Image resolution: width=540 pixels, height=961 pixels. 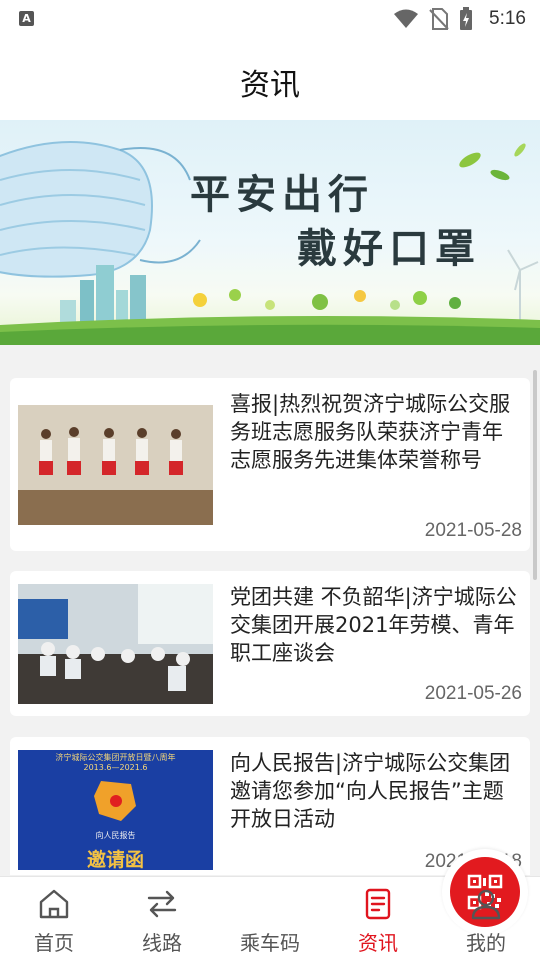 I want to click on no-sim-icon, so click(x=439, y=19).